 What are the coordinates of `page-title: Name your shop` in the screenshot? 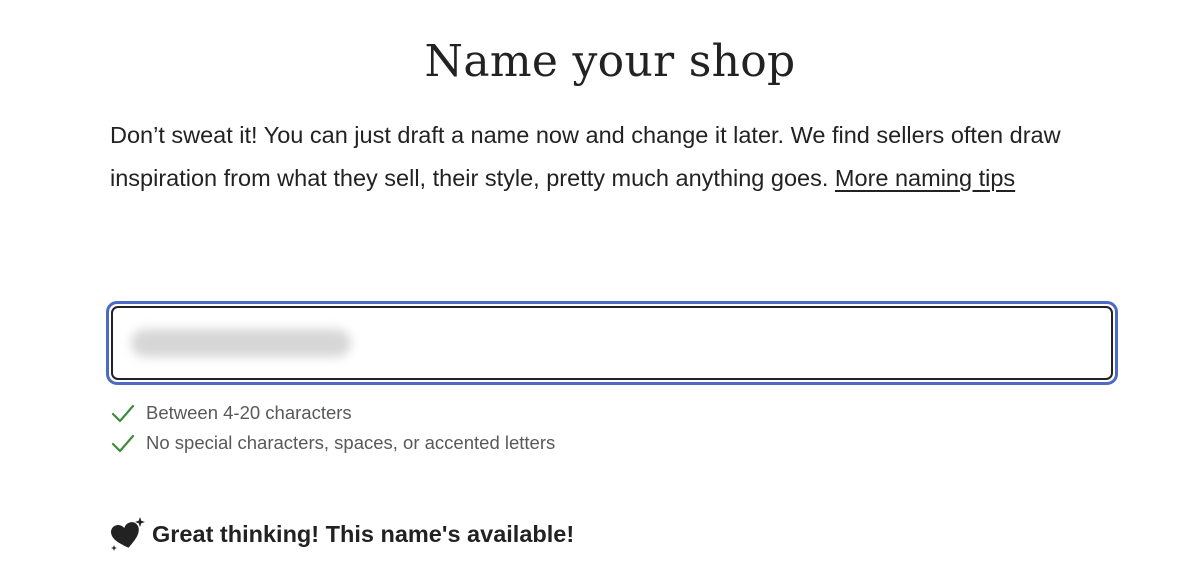 It's located at (610, 61).